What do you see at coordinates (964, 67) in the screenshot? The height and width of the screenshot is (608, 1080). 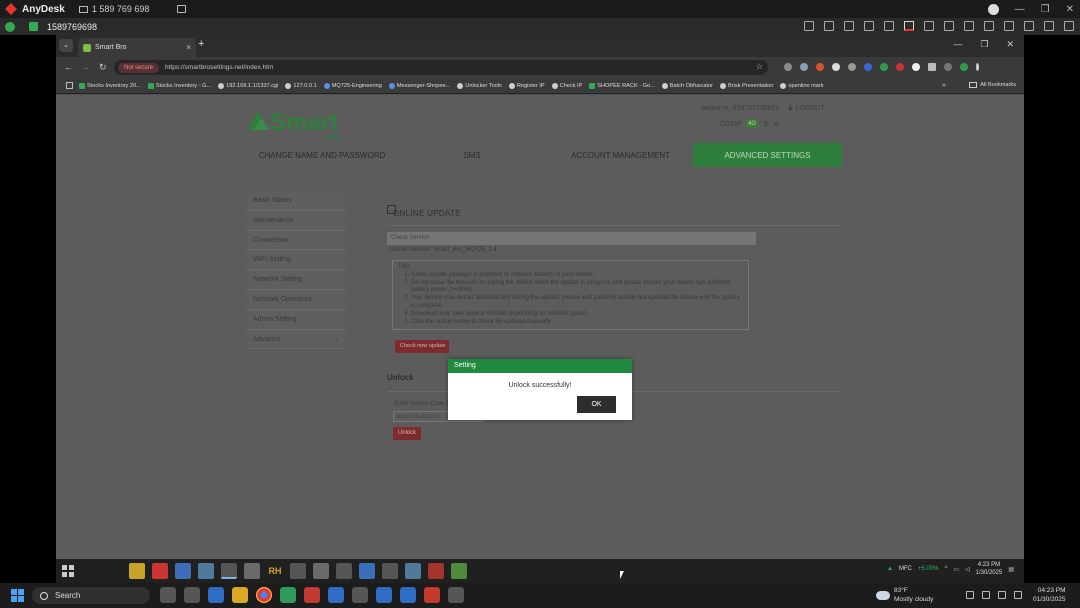 I see `profile-avatar` at bounding box center [964, 67].